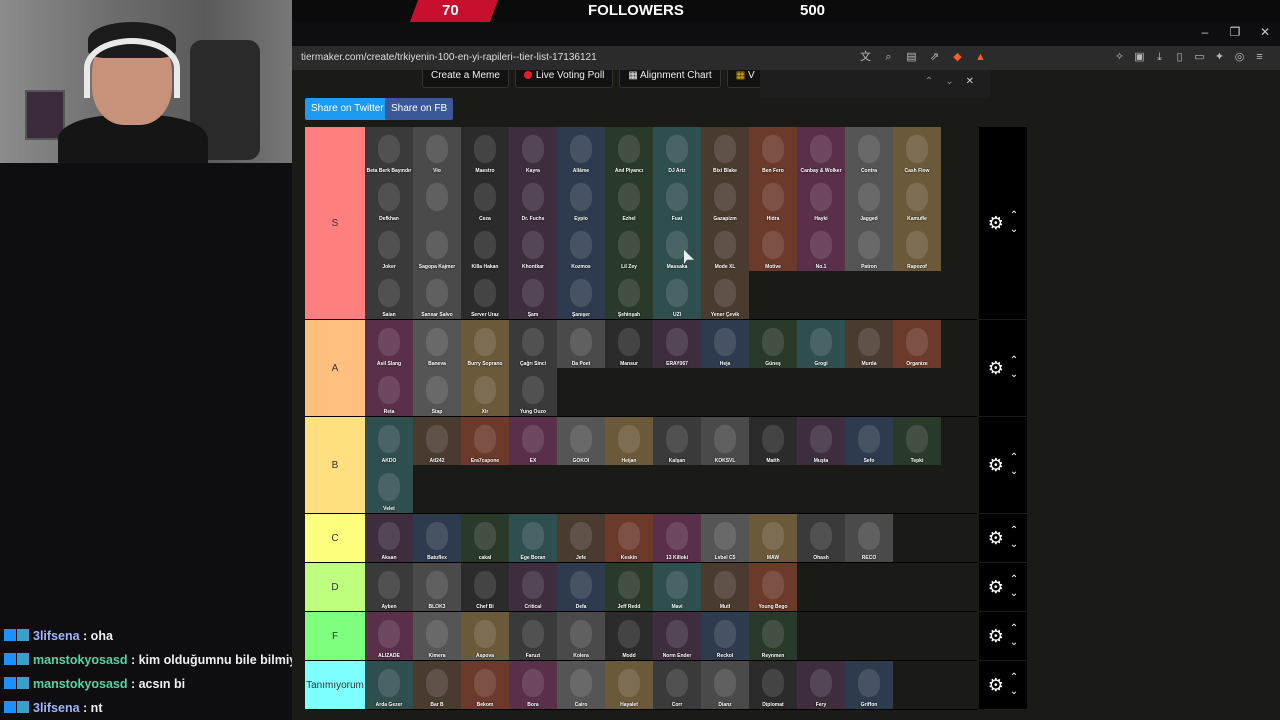  I want to click on rapper-tile: GOKOI, so click(581, 441).